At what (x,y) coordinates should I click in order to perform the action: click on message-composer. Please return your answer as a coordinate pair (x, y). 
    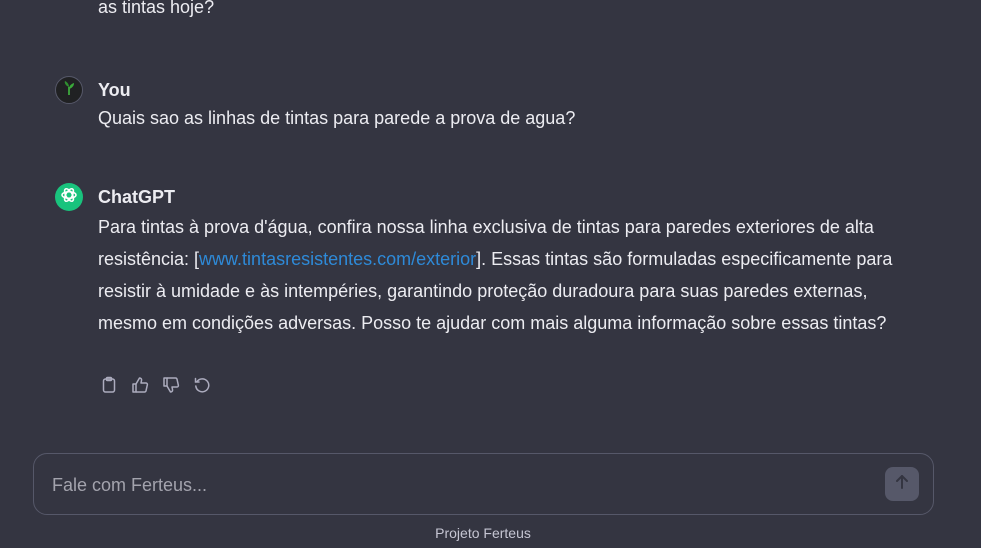
    Looking at the image, I should click on (483, 484).